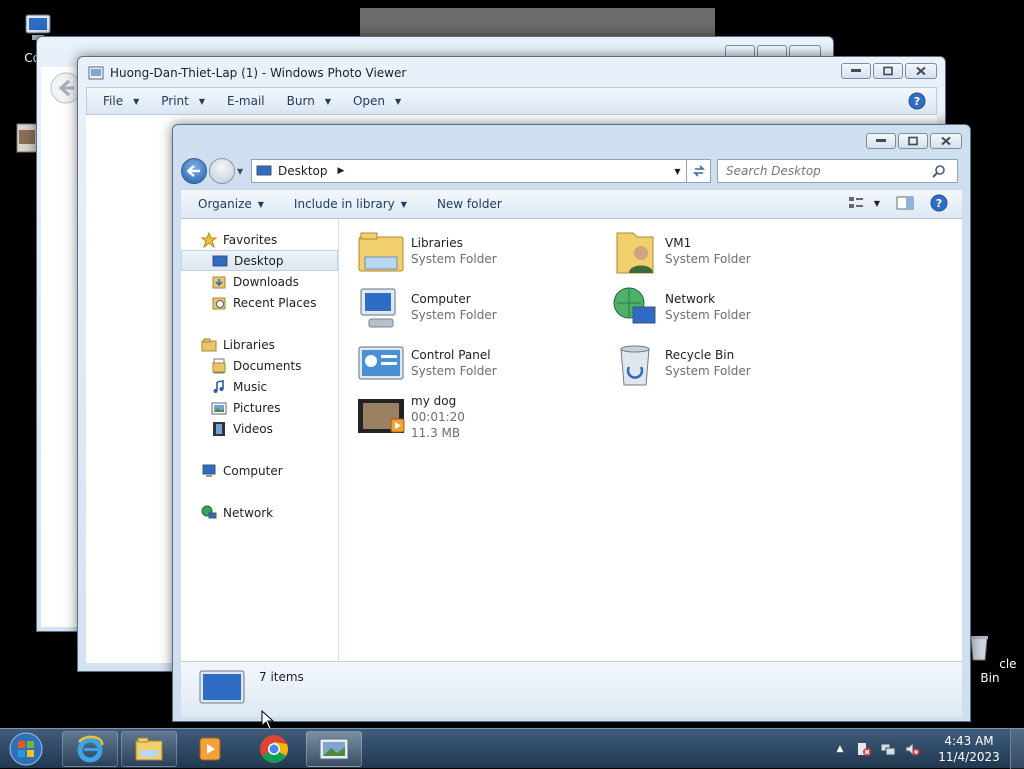 The width and height of the screenshot is (1024, 769). I want to click on item-size: 11.3 MB, so click(436, 433).